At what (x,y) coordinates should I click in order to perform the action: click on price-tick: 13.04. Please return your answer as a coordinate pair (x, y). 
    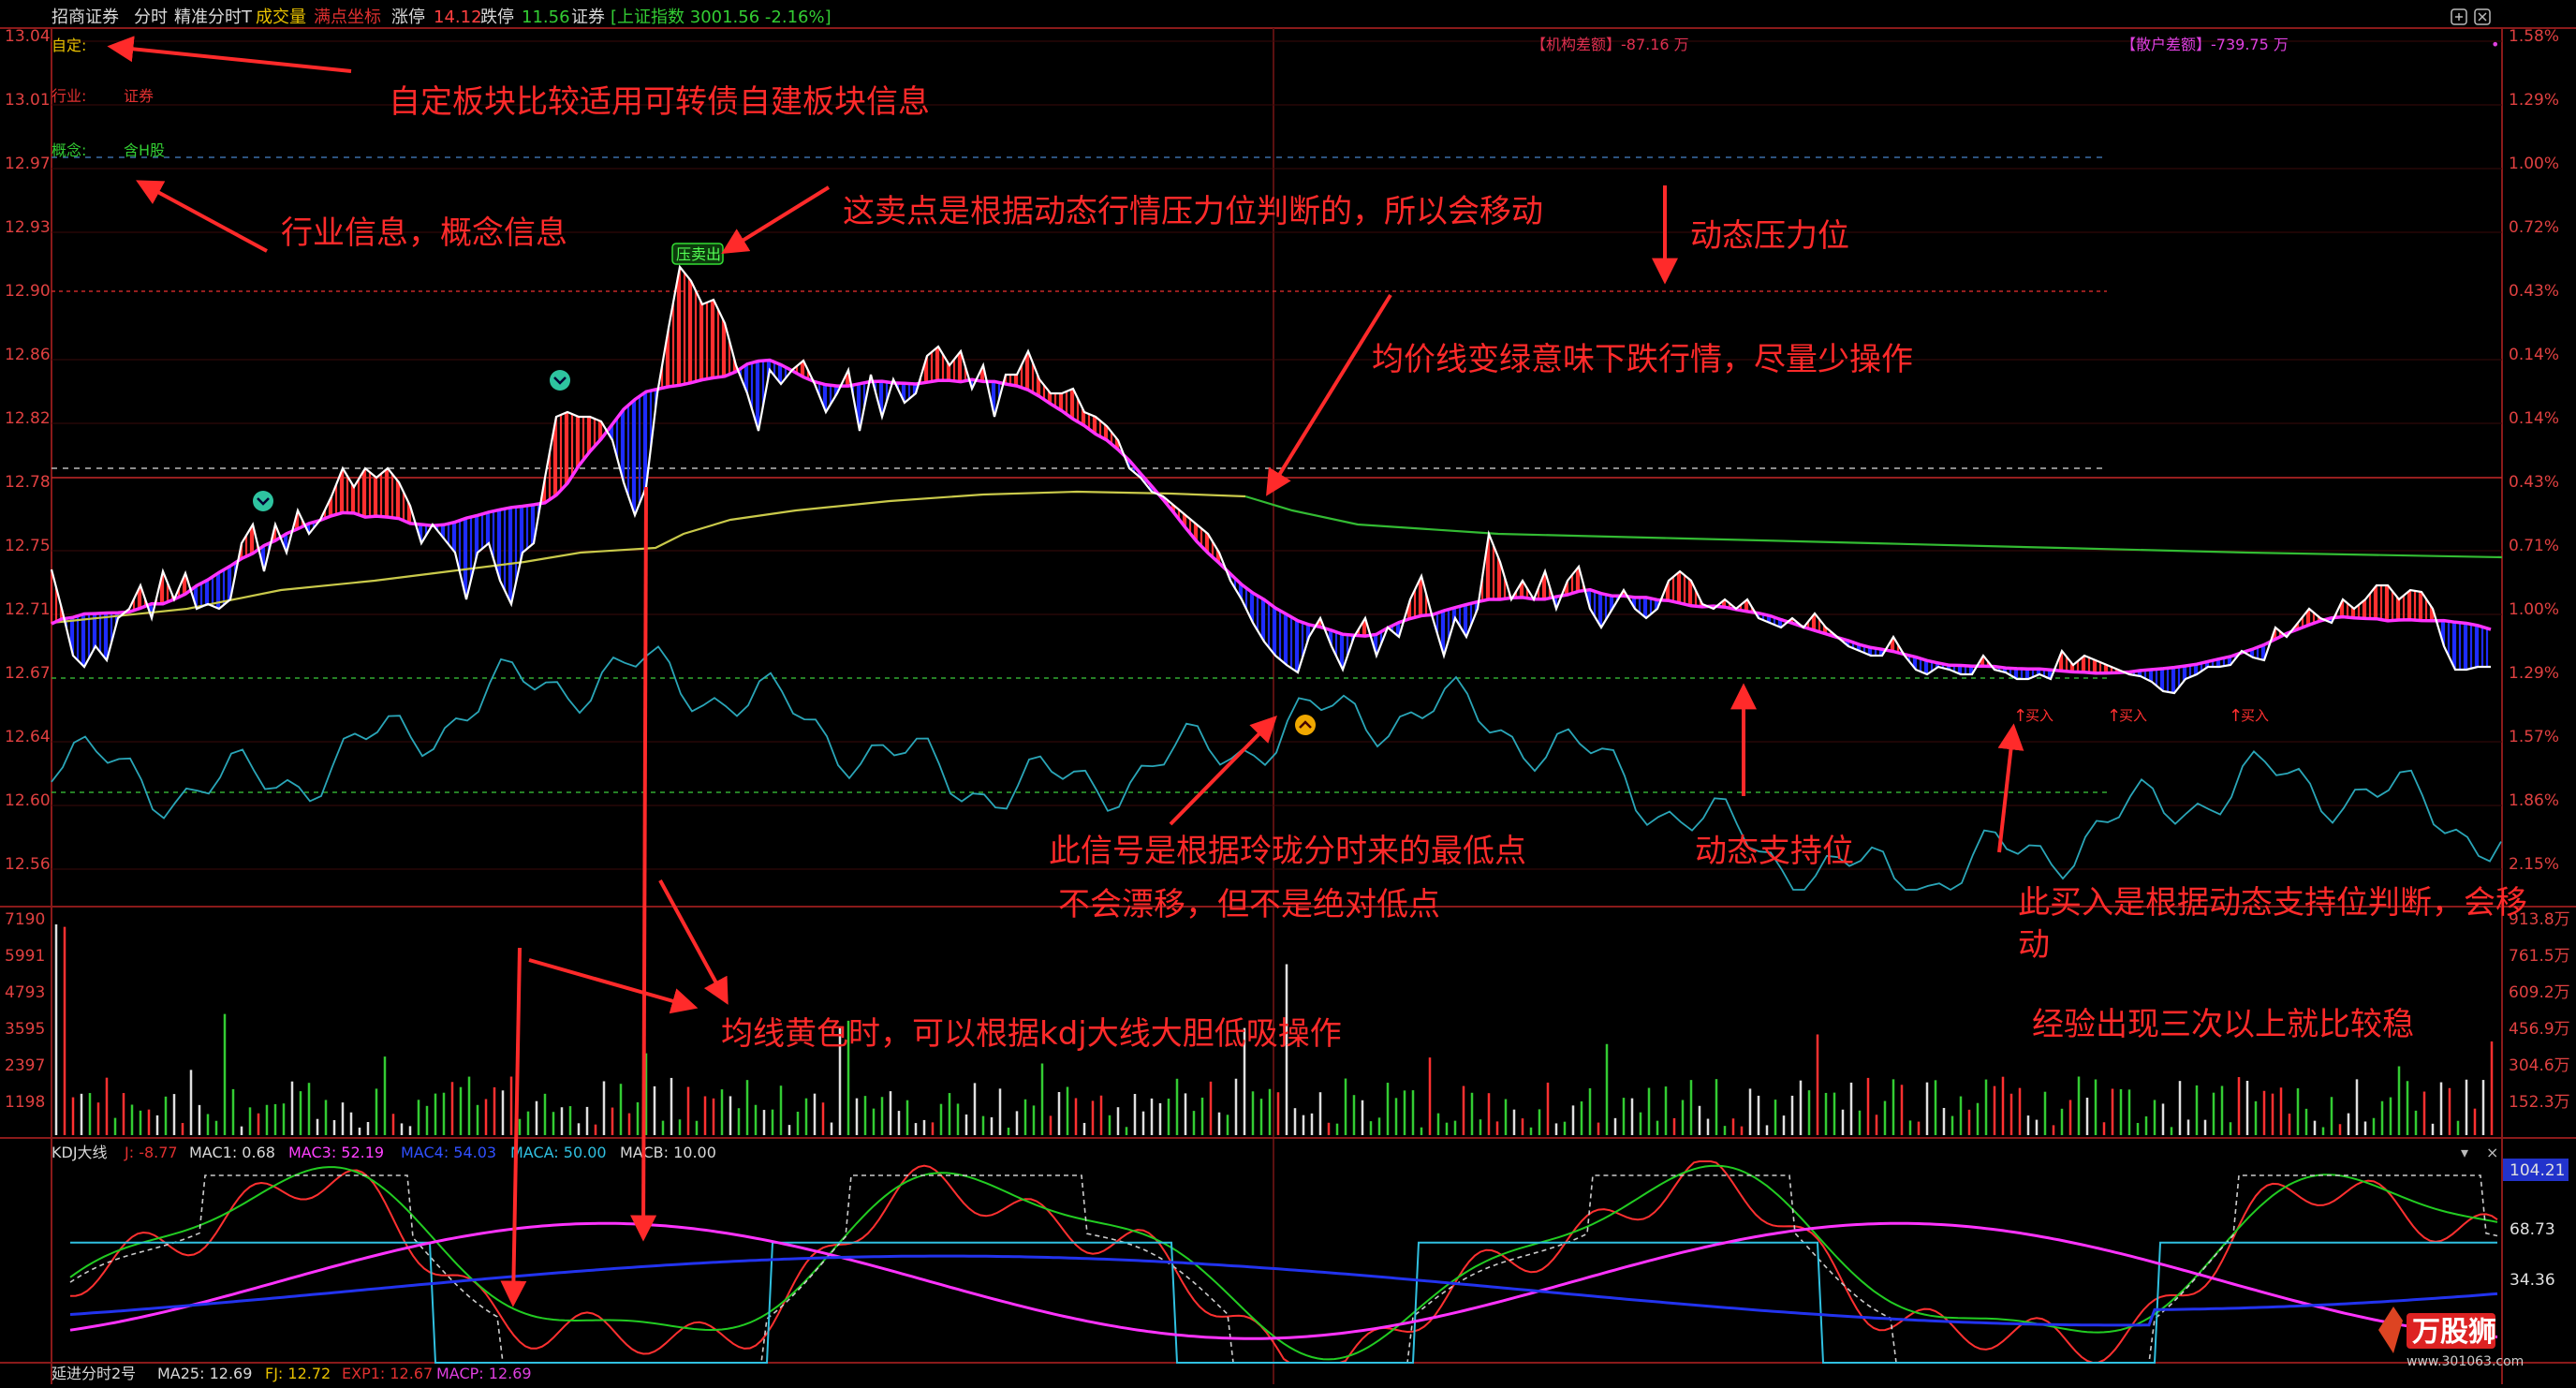
    Looking at the image, I should click on (28, 36).